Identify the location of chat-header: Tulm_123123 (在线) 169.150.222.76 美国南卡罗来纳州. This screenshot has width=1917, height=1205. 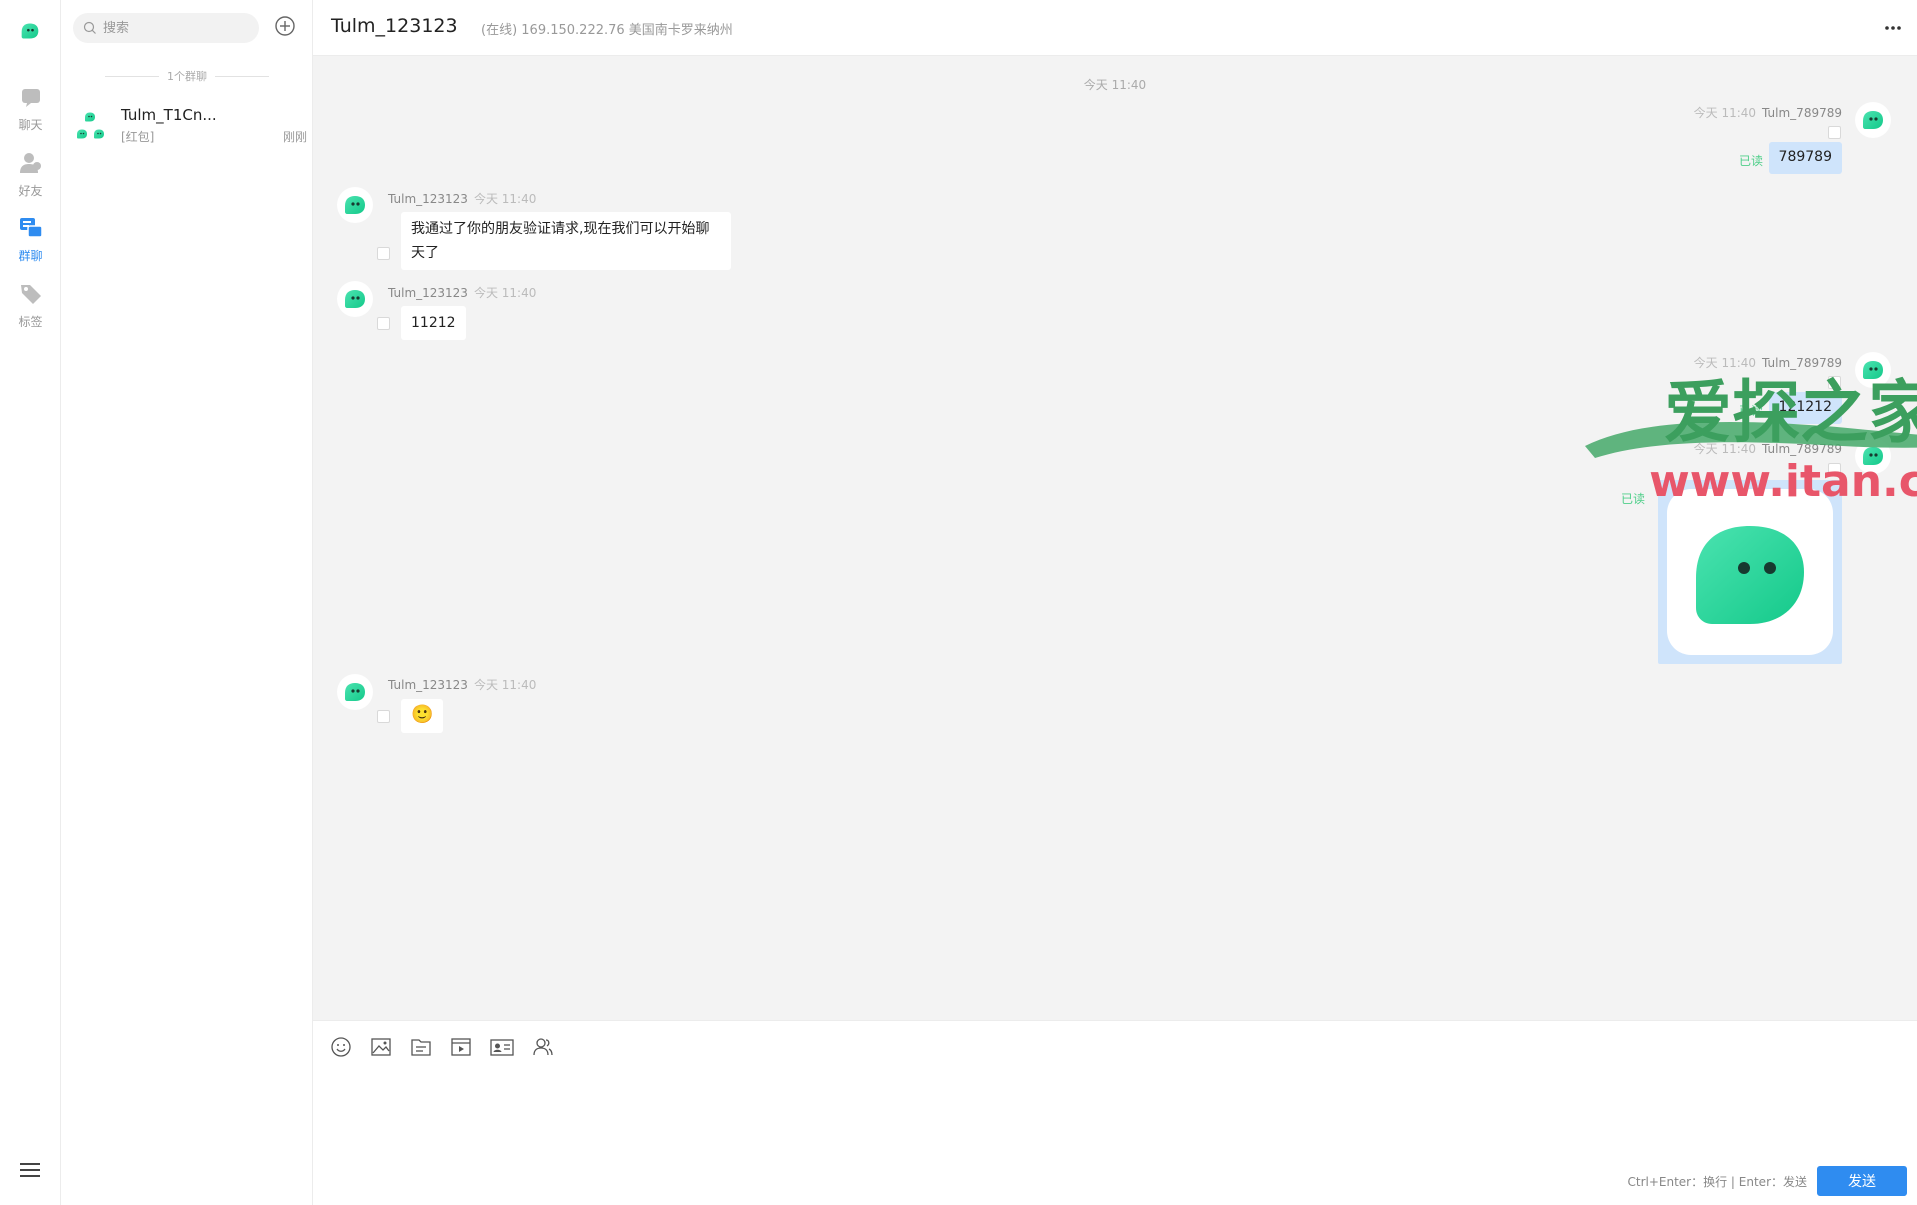
(1115, 28).